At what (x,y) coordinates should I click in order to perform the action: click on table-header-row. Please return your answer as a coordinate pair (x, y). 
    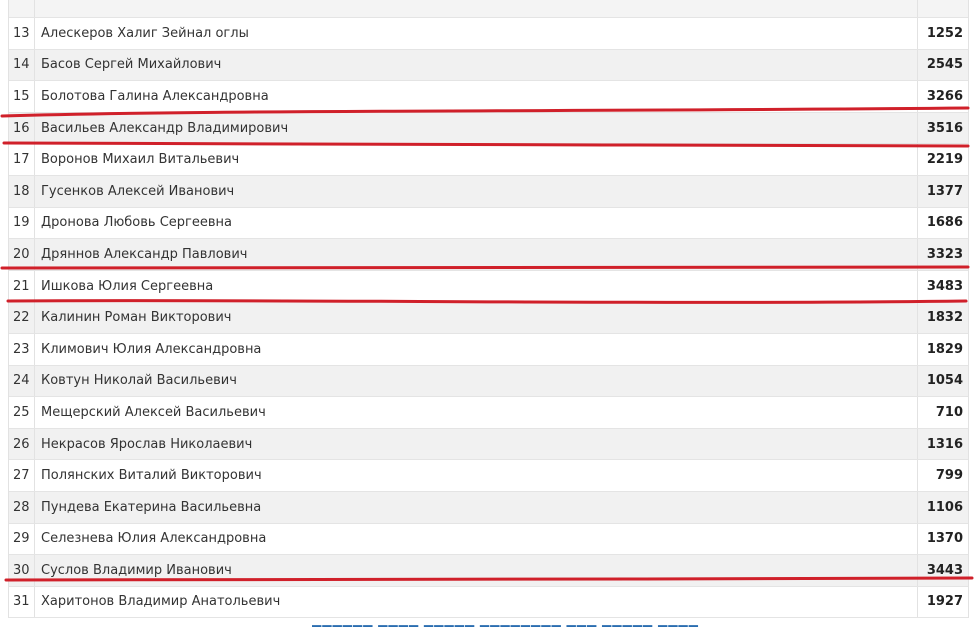
    Looking at the image, I should click on (488, 9).